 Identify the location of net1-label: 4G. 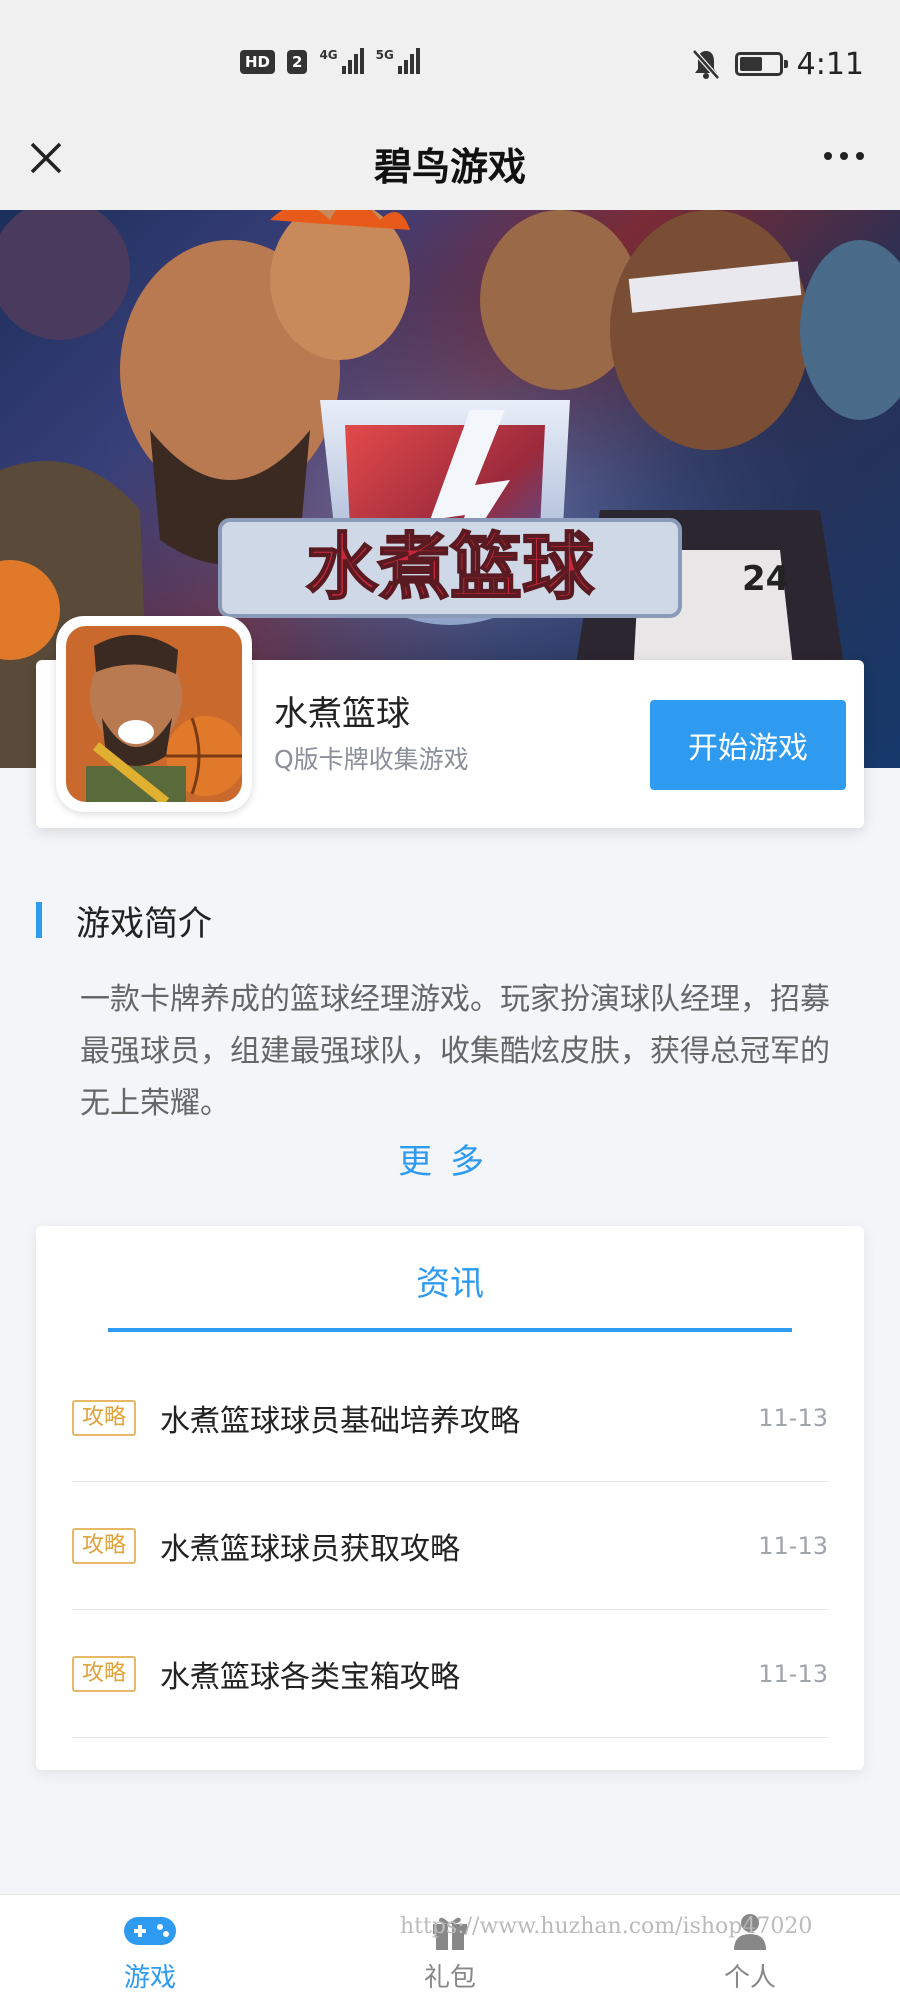
(328, 55).